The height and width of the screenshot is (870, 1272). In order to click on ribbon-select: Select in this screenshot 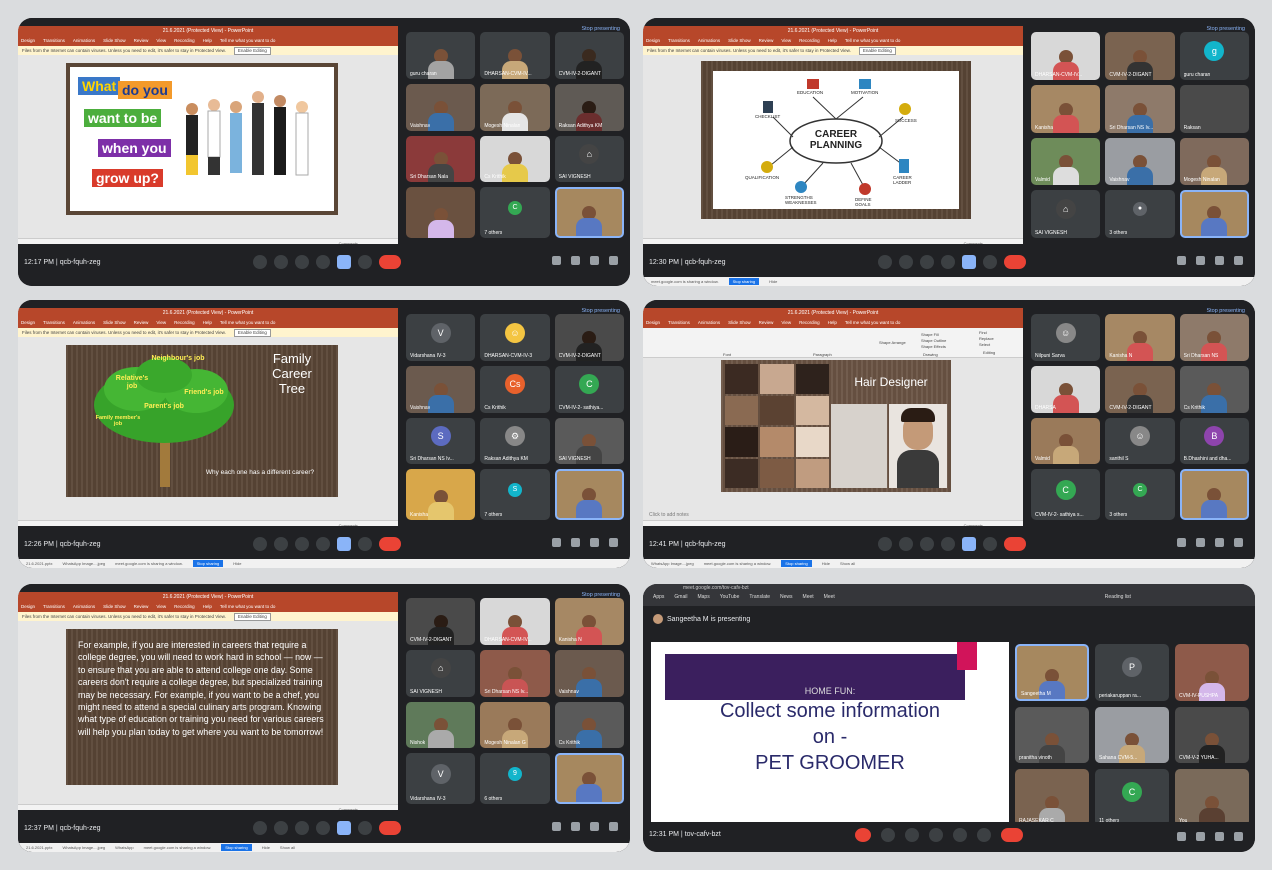, I will do `click(984, 344)`.